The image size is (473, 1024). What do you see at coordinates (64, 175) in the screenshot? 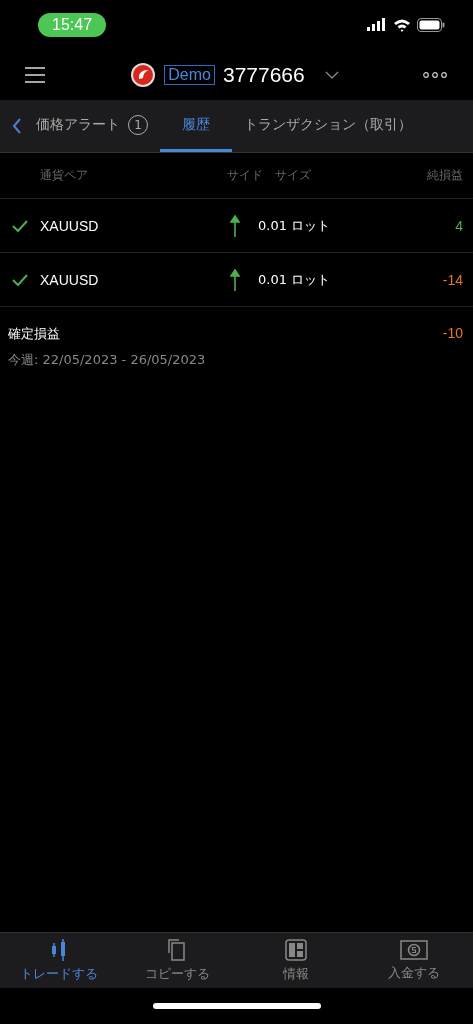
I see `column-header: 通貨ペア` at bounding box center [64, 175].